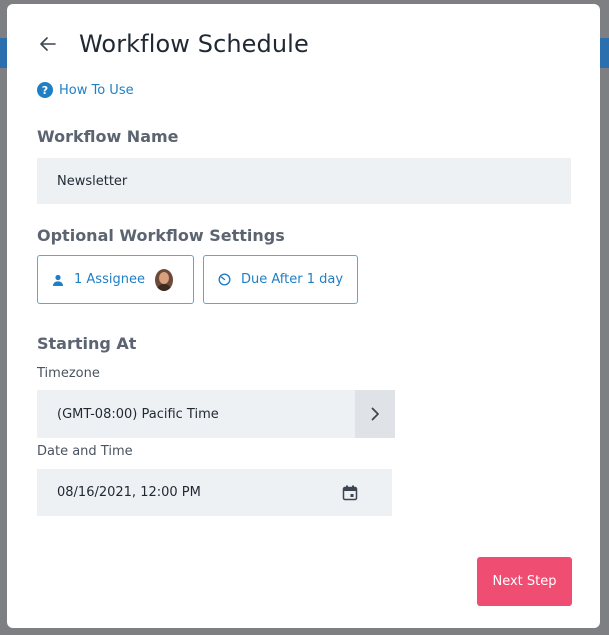 Image resolution: width=609 pixels, height=635 pixels. I want to click on calendar-icon, so click(350, 493).